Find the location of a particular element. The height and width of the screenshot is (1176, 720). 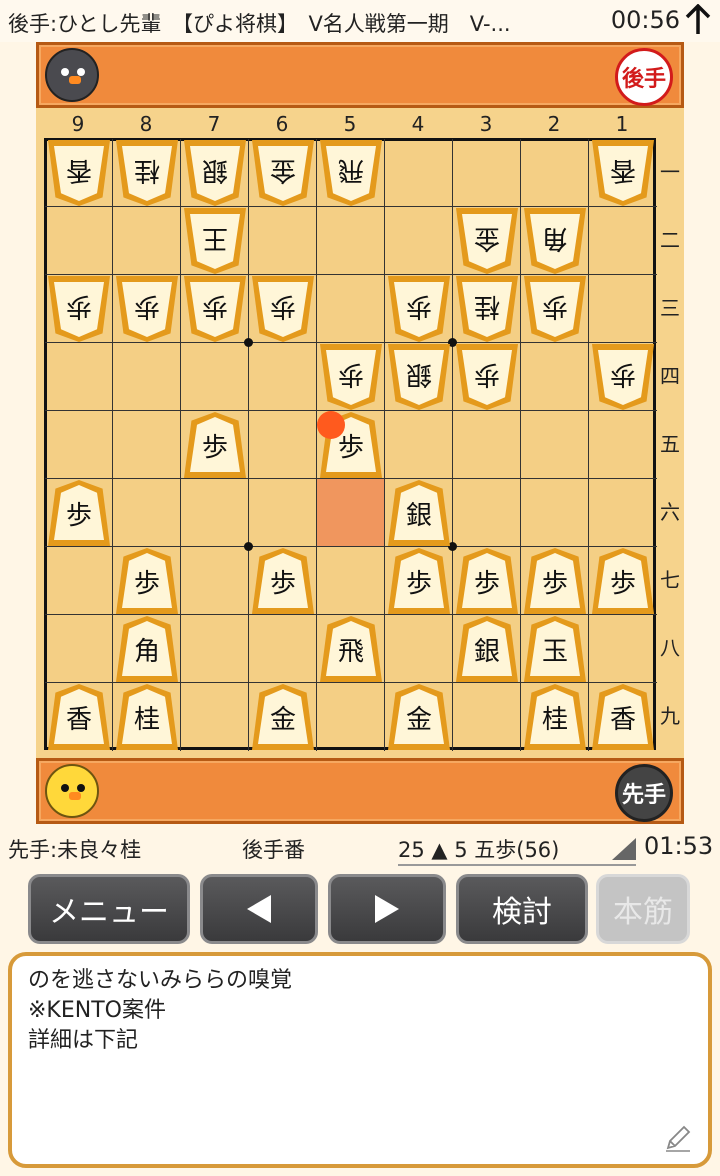

current-move: 25 ▲ 5 五歩(56) is located at coordinates (517, 850).